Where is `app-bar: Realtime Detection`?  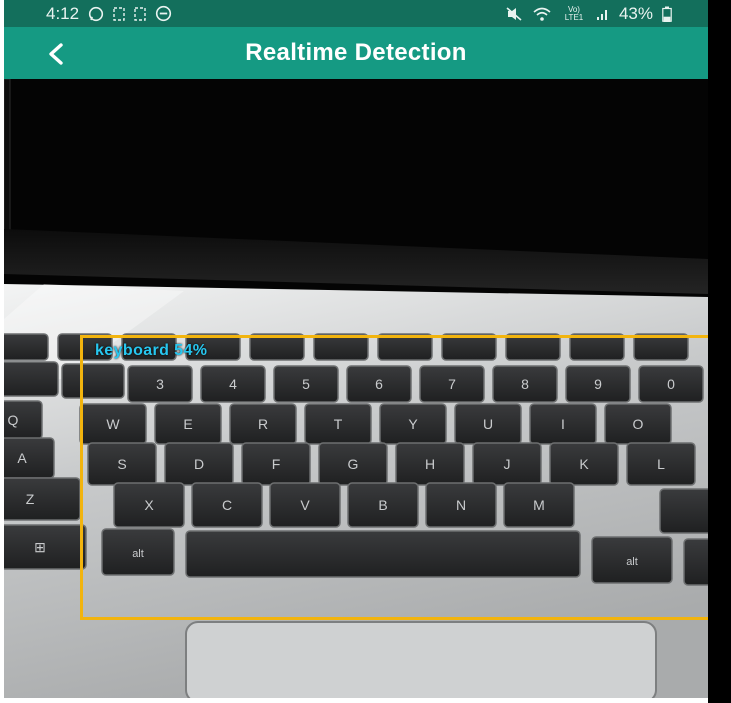 app-bar: Realtime Detection is located at coordinates (356, 53).